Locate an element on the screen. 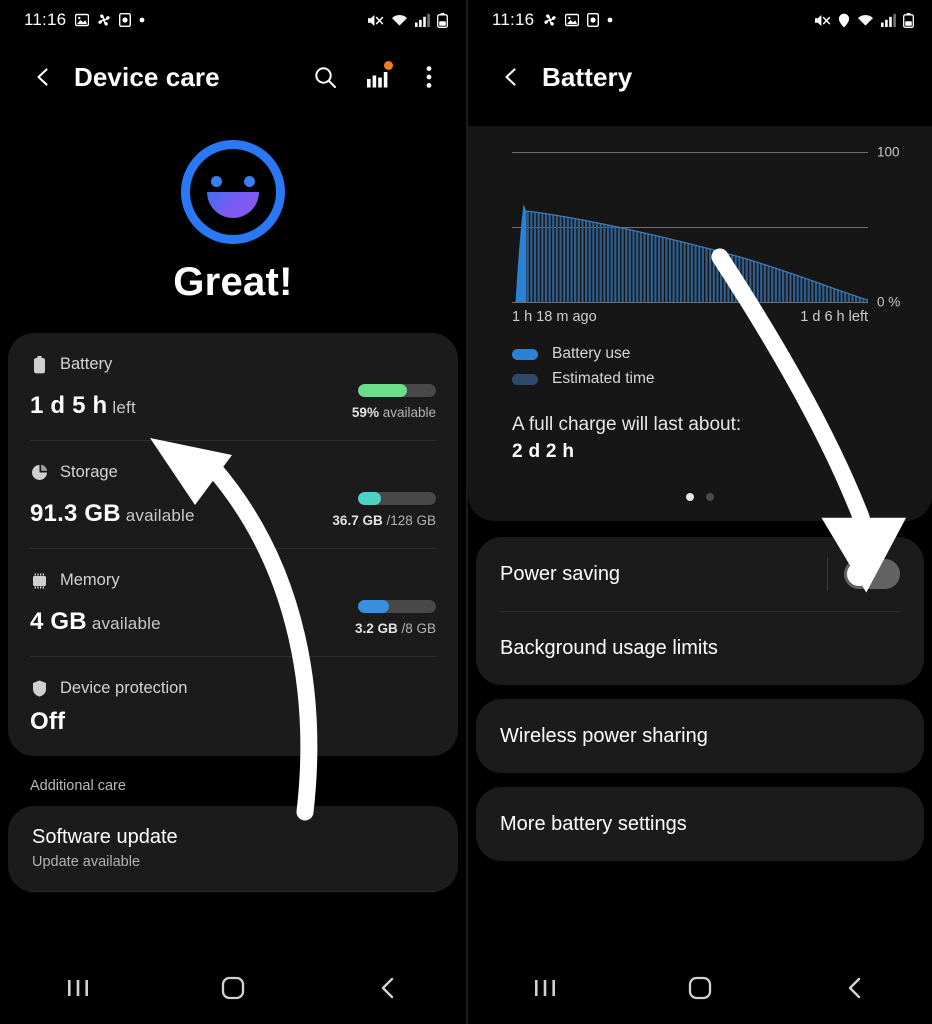 The width and height of the screenshot is (932, 1024). row-value: 91.3 GB available is located at coordinates (112, 513).